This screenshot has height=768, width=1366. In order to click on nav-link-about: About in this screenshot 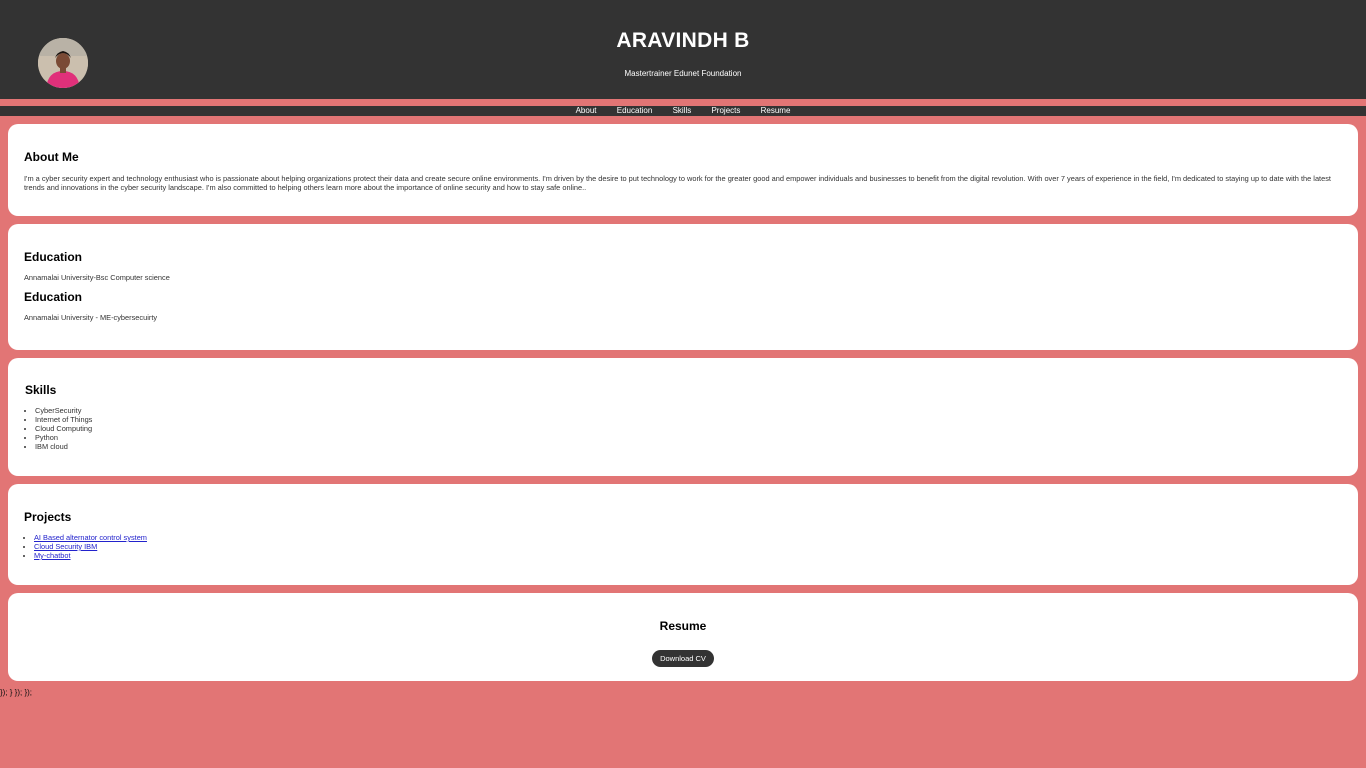, I will do `click(586, 110)`.